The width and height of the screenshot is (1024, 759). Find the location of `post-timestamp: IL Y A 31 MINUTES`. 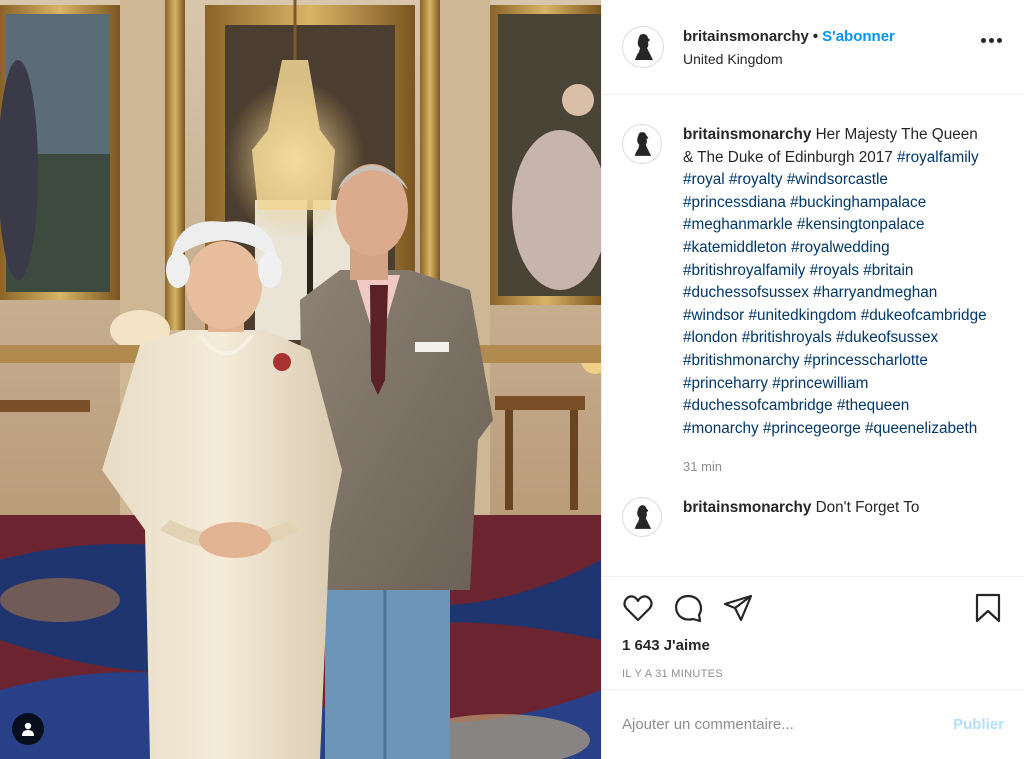

post-timestamp: IL Y A 31 MINUTES is located at coordinates (672, 674).